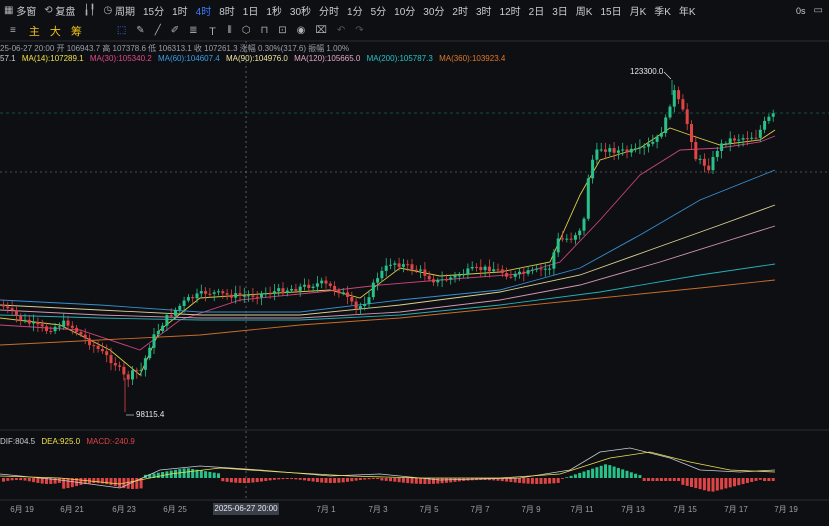 This screenshot has width=829, height=526. Describe the element at coordinates (110, 441) in the screenshot. I see `macd-value: MACD:-240.9` at that location.